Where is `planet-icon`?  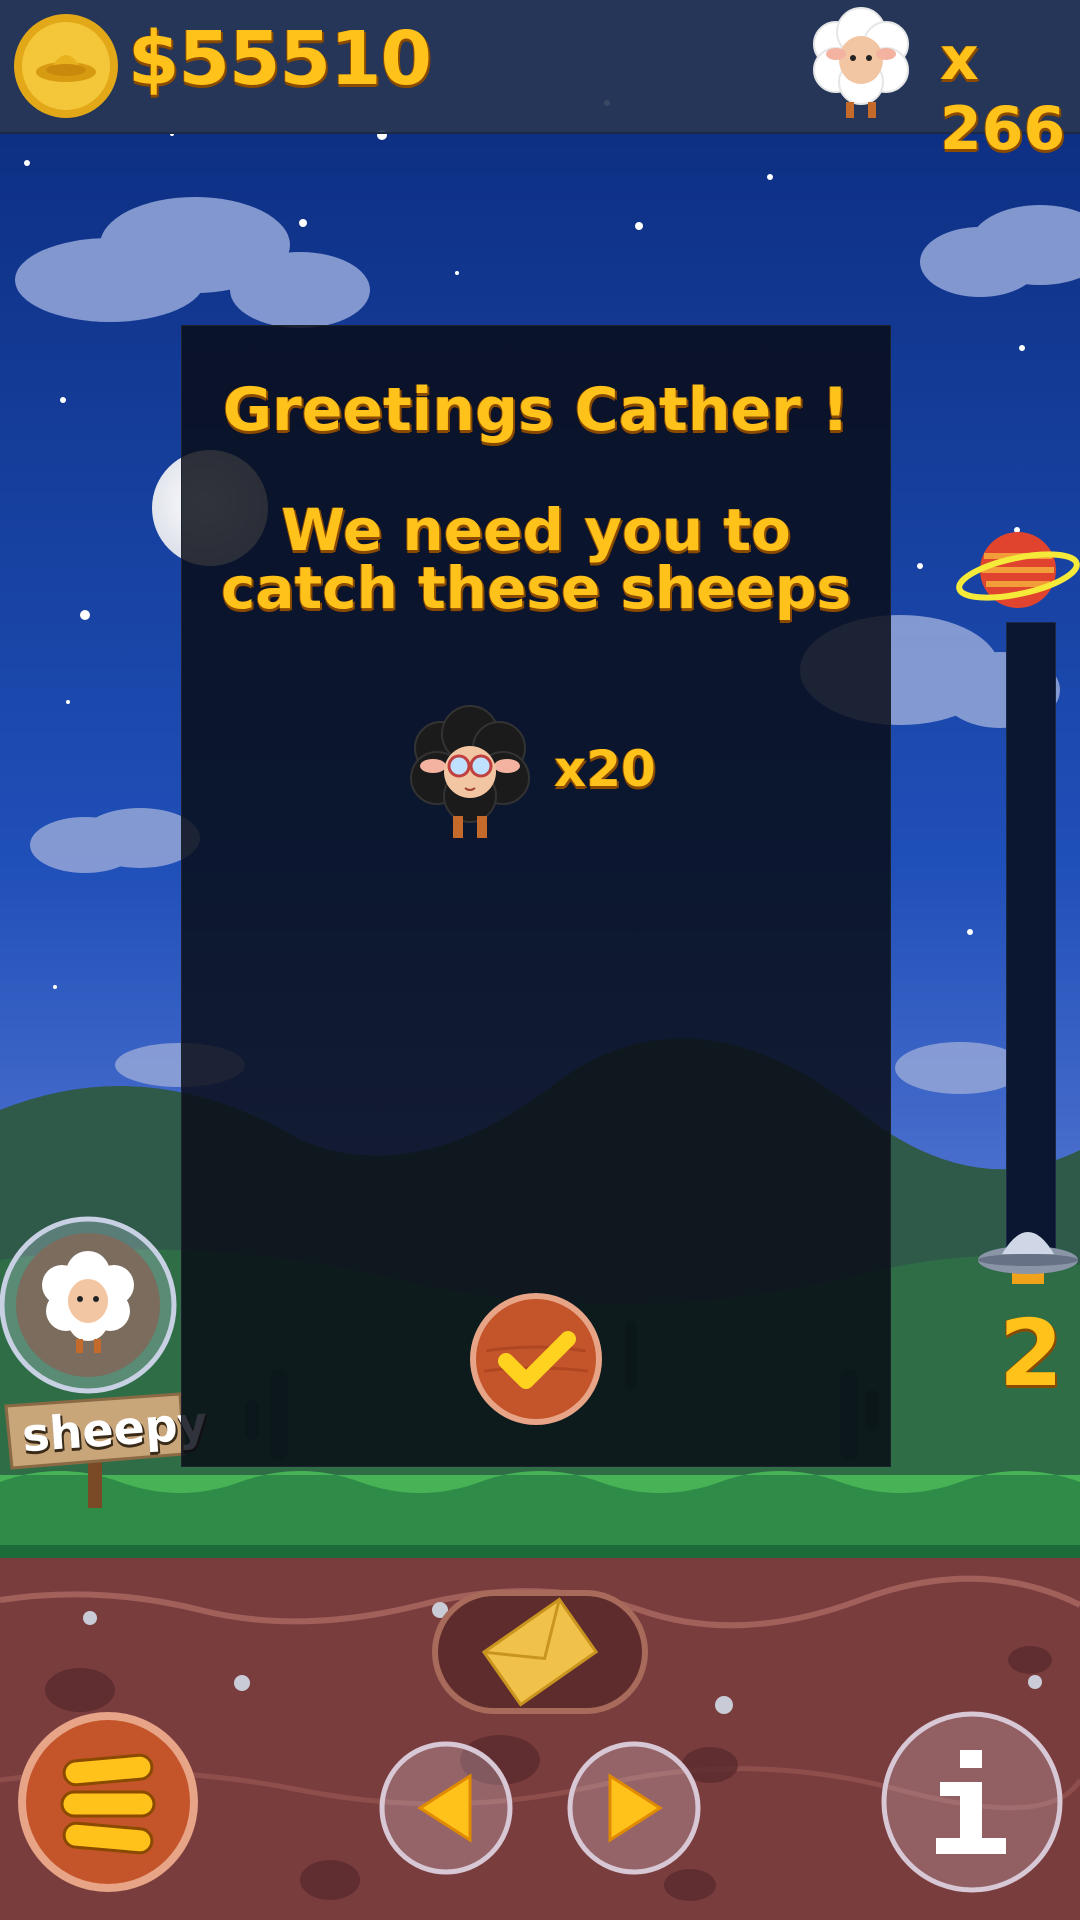 planet-icon is located at coordinates (1018, 570).